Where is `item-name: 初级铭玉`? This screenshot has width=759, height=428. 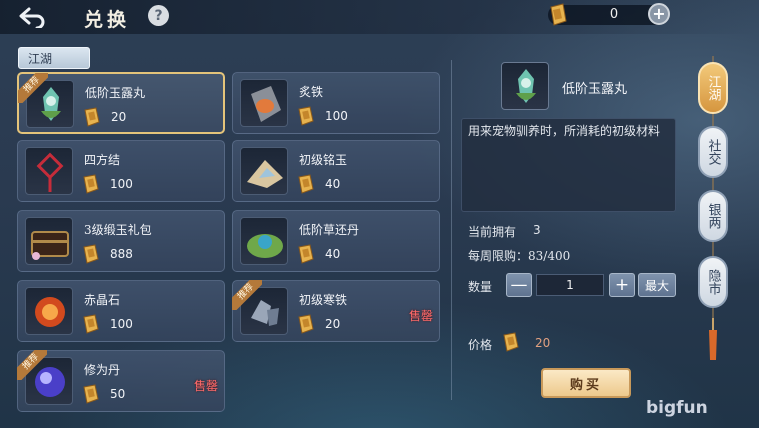 item-name: 初级铭玉 is located at coordinates (323, 160).